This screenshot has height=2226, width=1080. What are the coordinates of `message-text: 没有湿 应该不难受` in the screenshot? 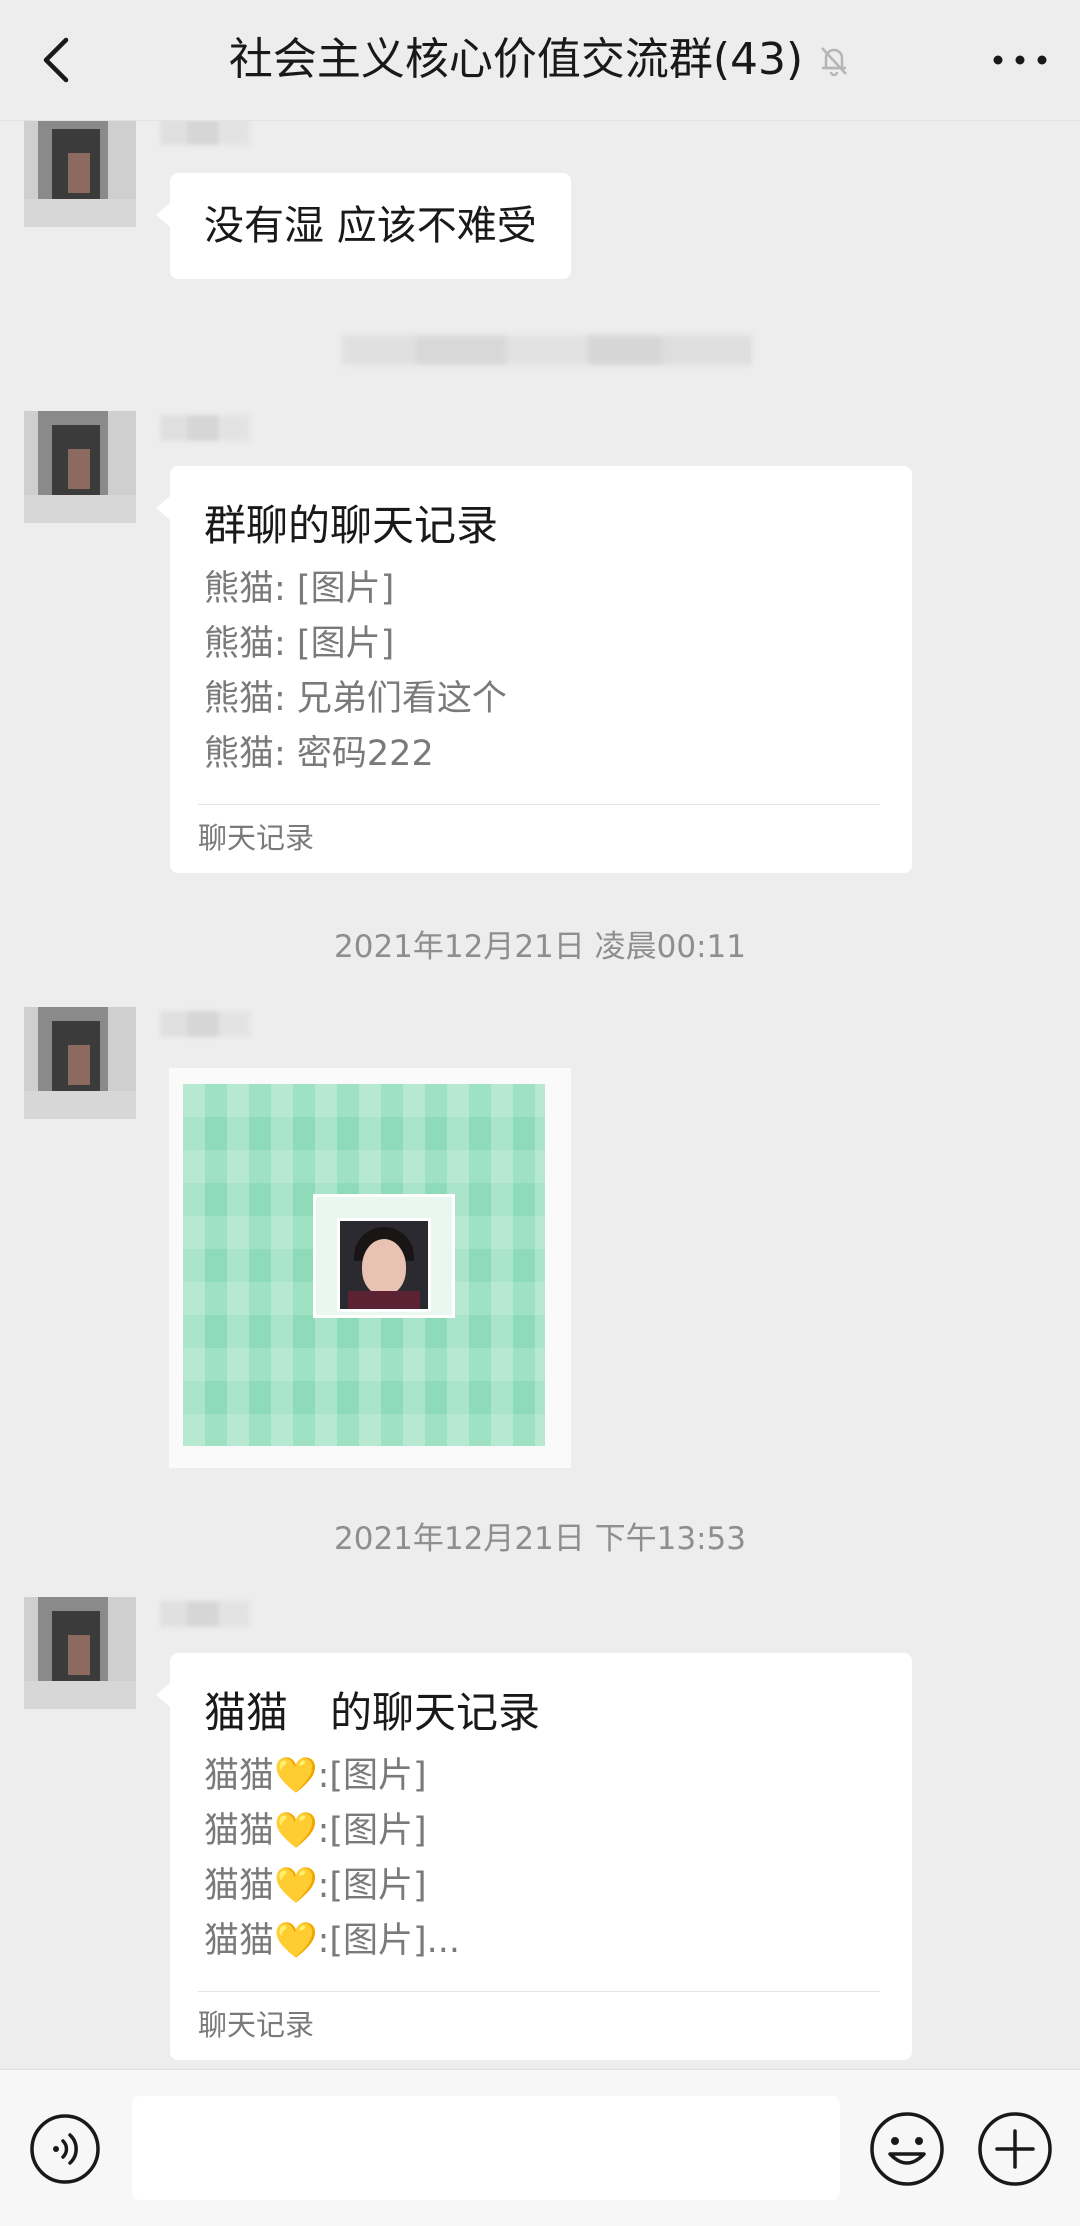 It's located at (370, 226).